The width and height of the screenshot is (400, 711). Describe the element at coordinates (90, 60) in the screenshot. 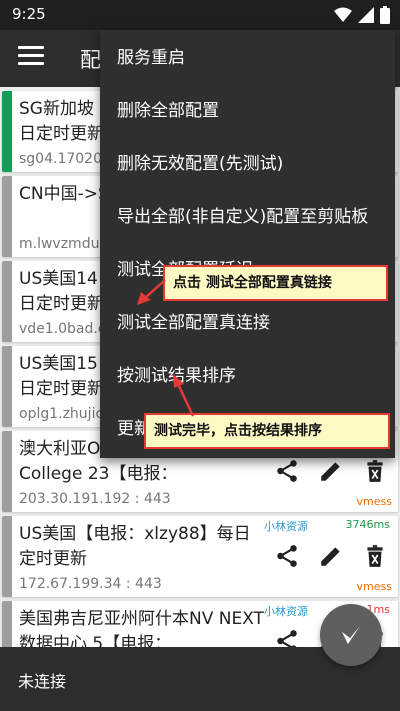

I see `page-title: 配` at that location.